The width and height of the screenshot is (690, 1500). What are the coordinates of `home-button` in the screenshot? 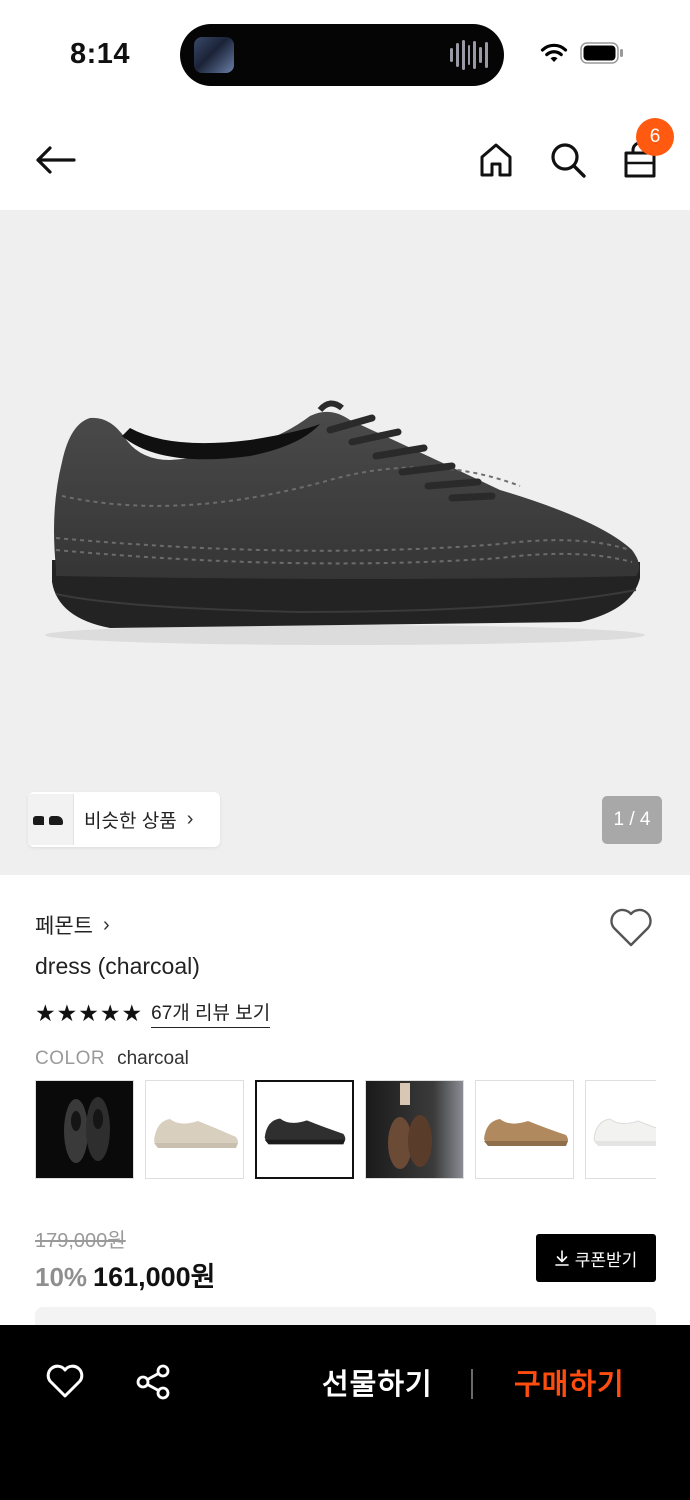 It's located at (496, 160).